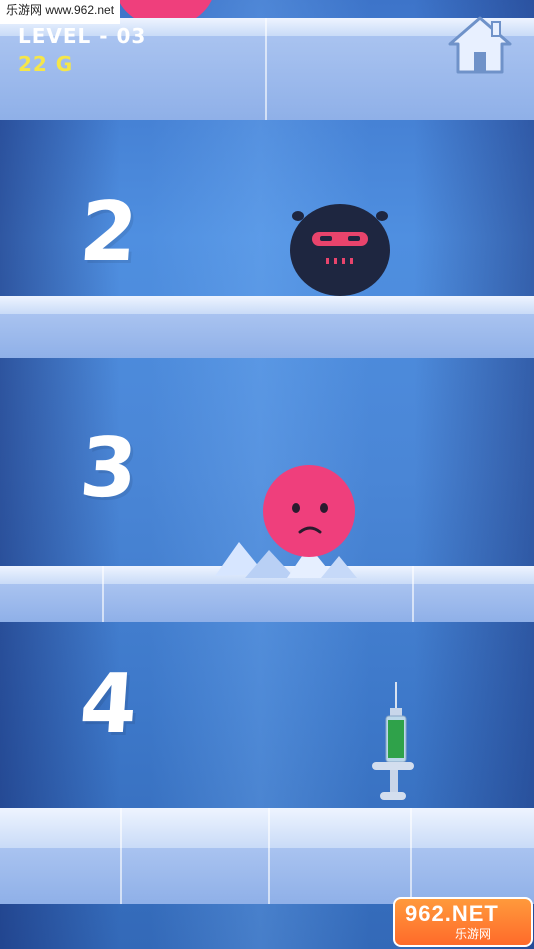  Describe the element at coordinates (309, 511) in the screenshot. I see `pink-ball-player` at that location.